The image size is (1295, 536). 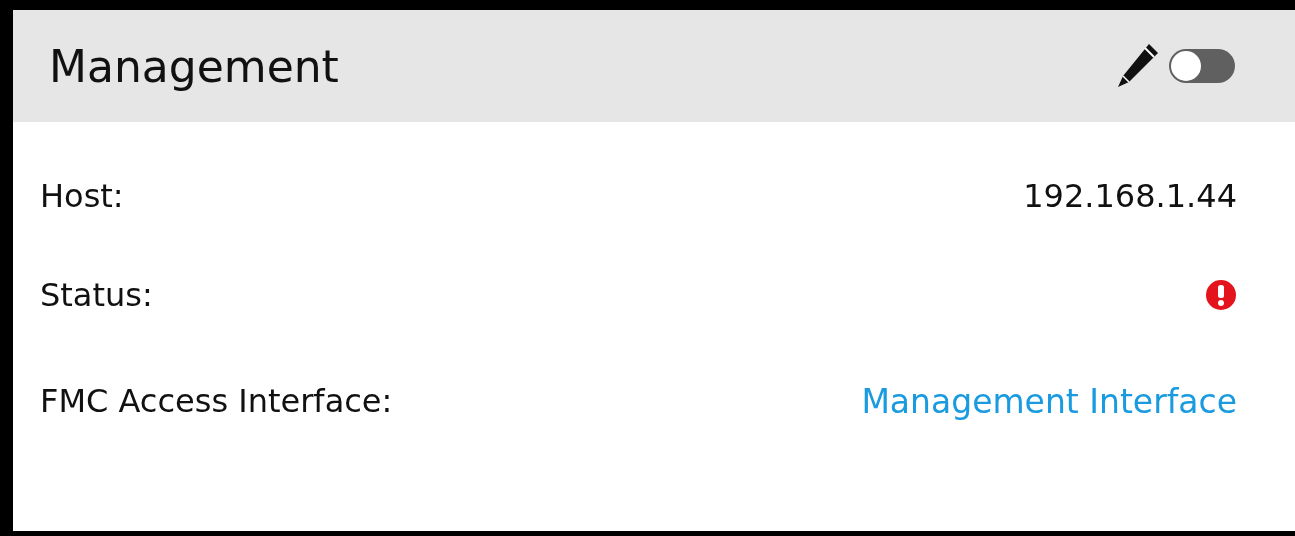 What do you see at coordinates (96, 295) in the screenshot?
I see `field-label: Status:` at bounding box center [96, 295].